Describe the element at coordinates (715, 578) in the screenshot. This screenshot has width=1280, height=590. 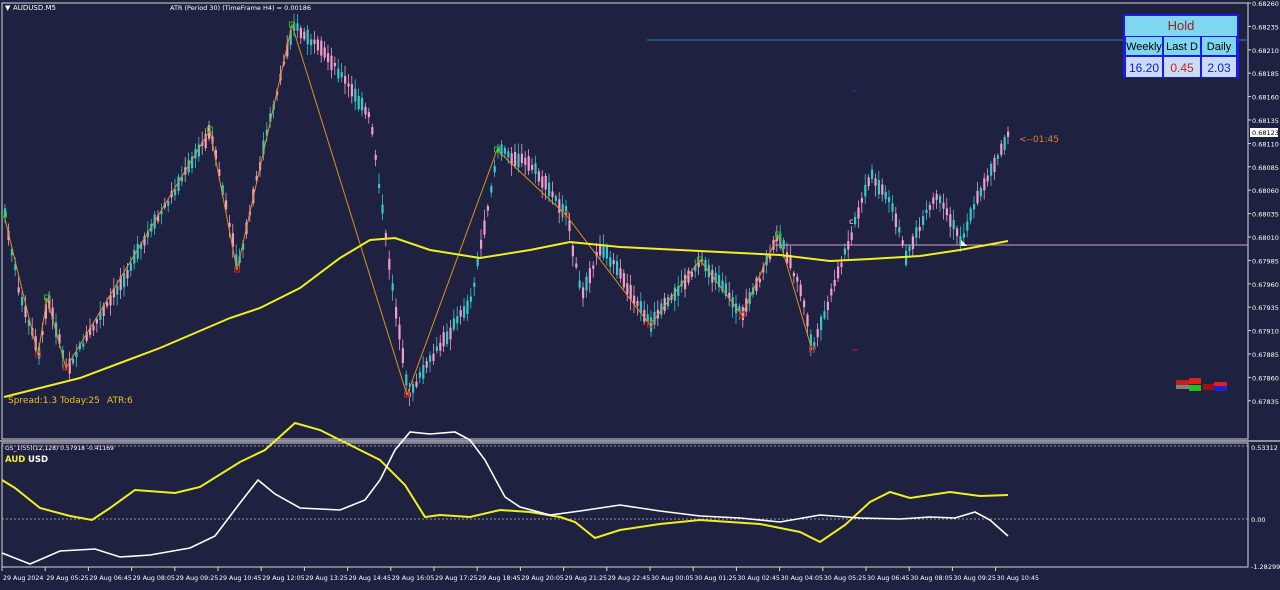
I see `time-tick: 30 Aug 01:25` at that location.